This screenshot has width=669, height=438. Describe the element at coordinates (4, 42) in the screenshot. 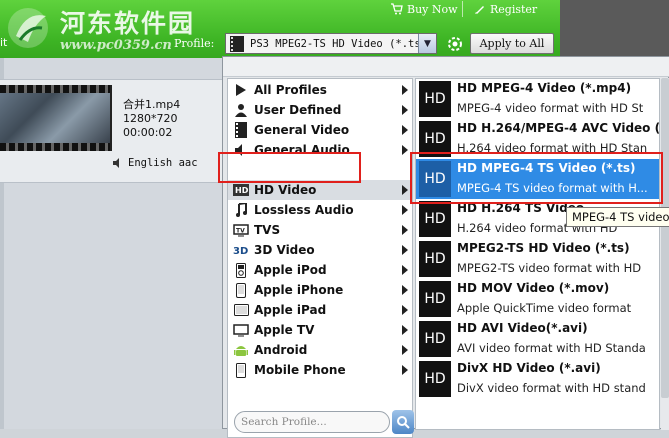

I see `left-edge-label: it` at that location.